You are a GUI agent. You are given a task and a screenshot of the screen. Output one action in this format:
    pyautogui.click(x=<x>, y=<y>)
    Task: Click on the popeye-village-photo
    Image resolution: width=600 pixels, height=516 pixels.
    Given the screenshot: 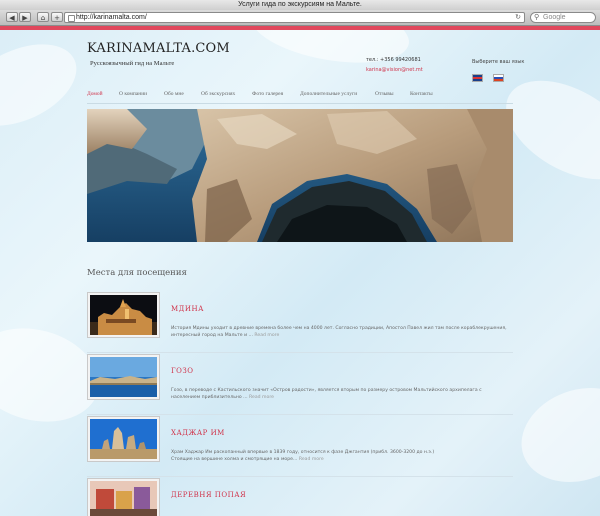 What is the action you would take?
    pyautogui.click(x=123, y=498)
    